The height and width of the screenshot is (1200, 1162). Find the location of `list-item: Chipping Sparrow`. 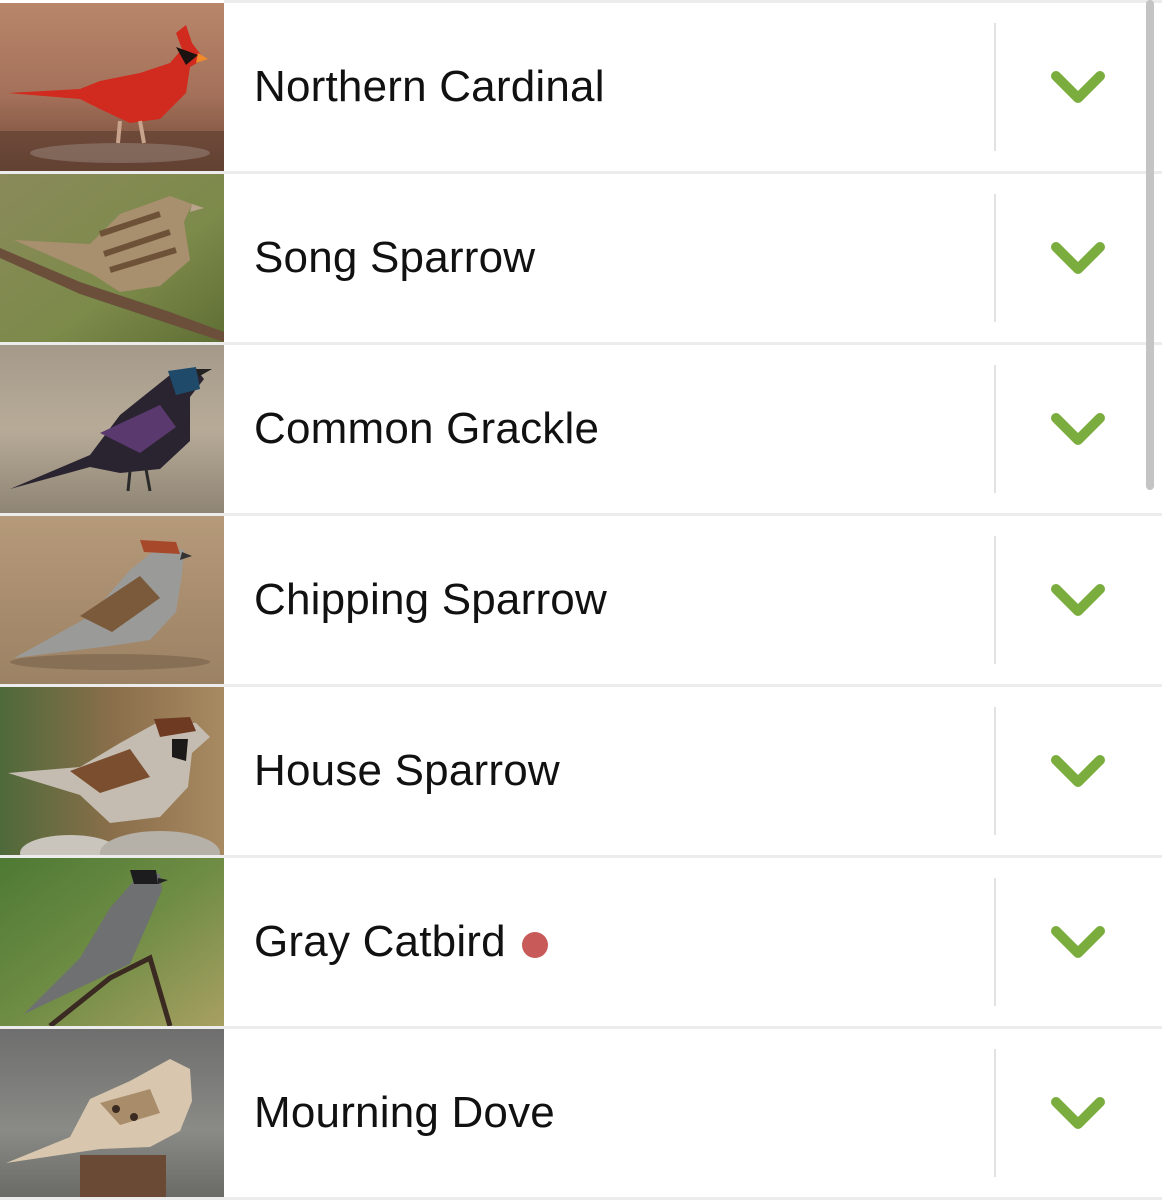

list-item: Chipping Sparrow is located at coordinates (581, 601).